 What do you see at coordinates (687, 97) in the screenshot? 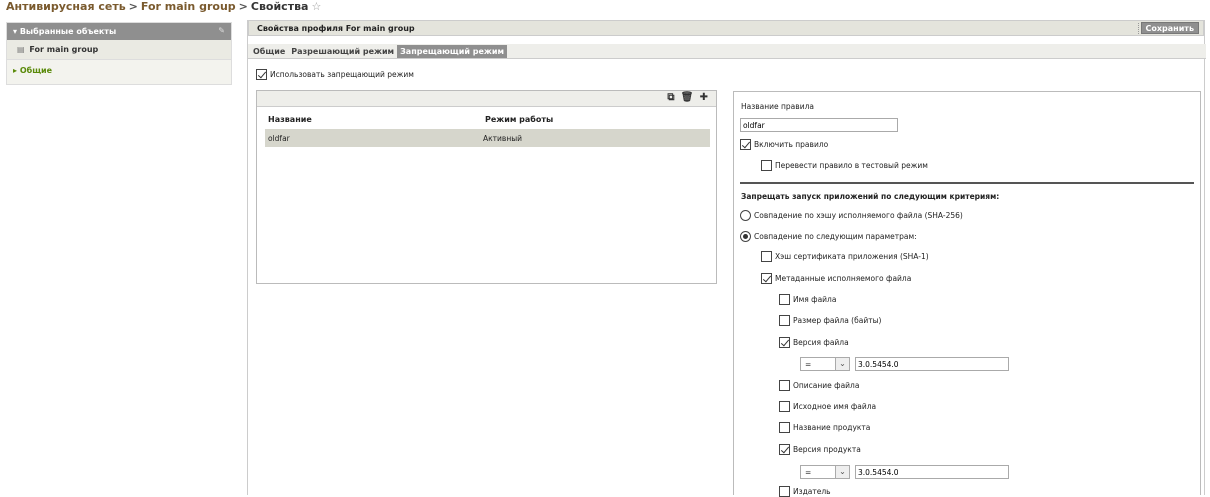
I see `trash-icon: 🗑` at bounding box center [687, 97].